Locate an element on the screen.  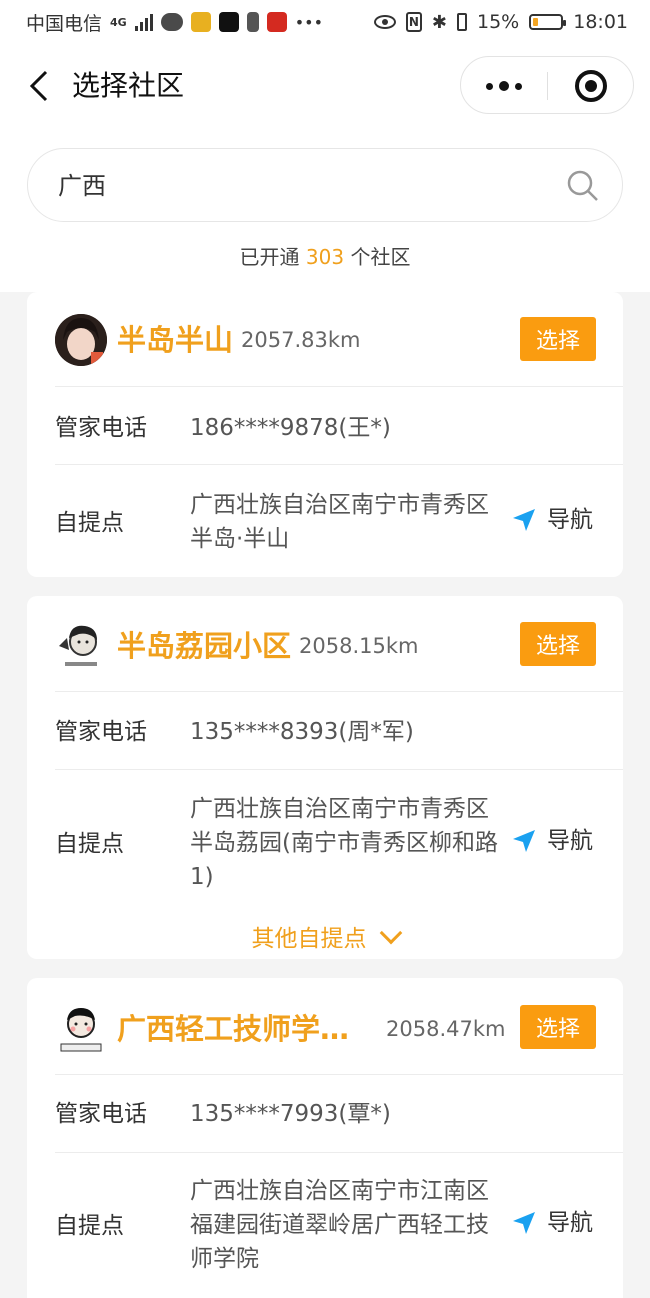
pickup-address: 广西壮族自治区南宁市江南区福建园街道翠岭居广西轻工技师学院 is located at coordinates (339, 1225).